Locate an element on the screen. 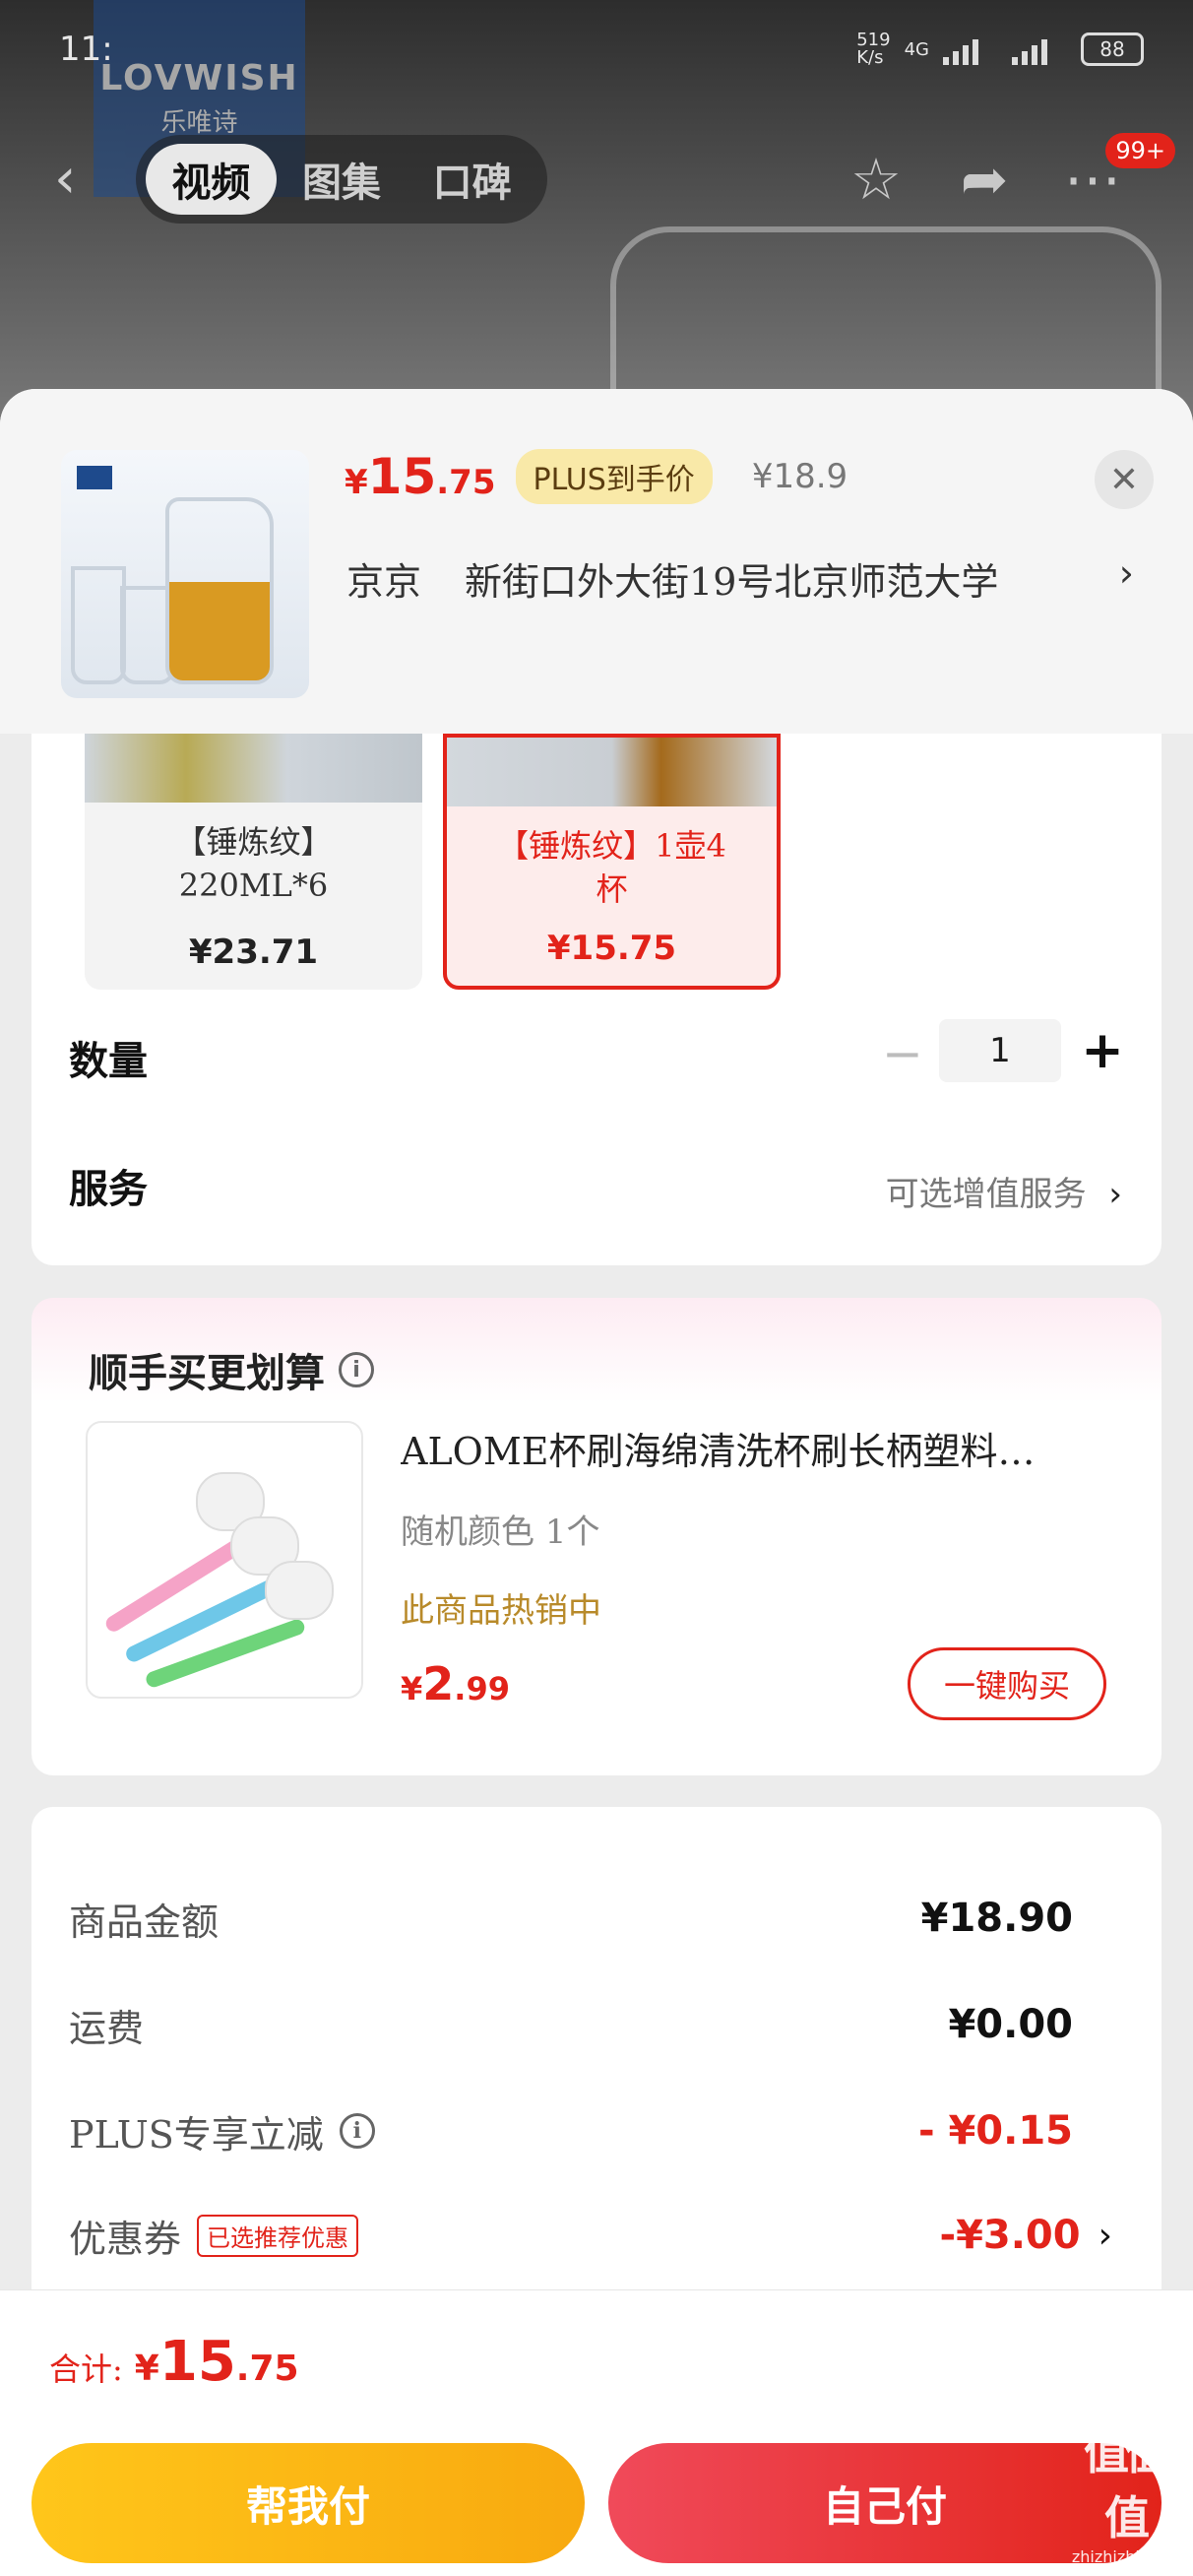 The height and width of the screenshot is (2576, 1193). total-amount: 合计: ¥15.75 is located at coordinates (174, 2362).